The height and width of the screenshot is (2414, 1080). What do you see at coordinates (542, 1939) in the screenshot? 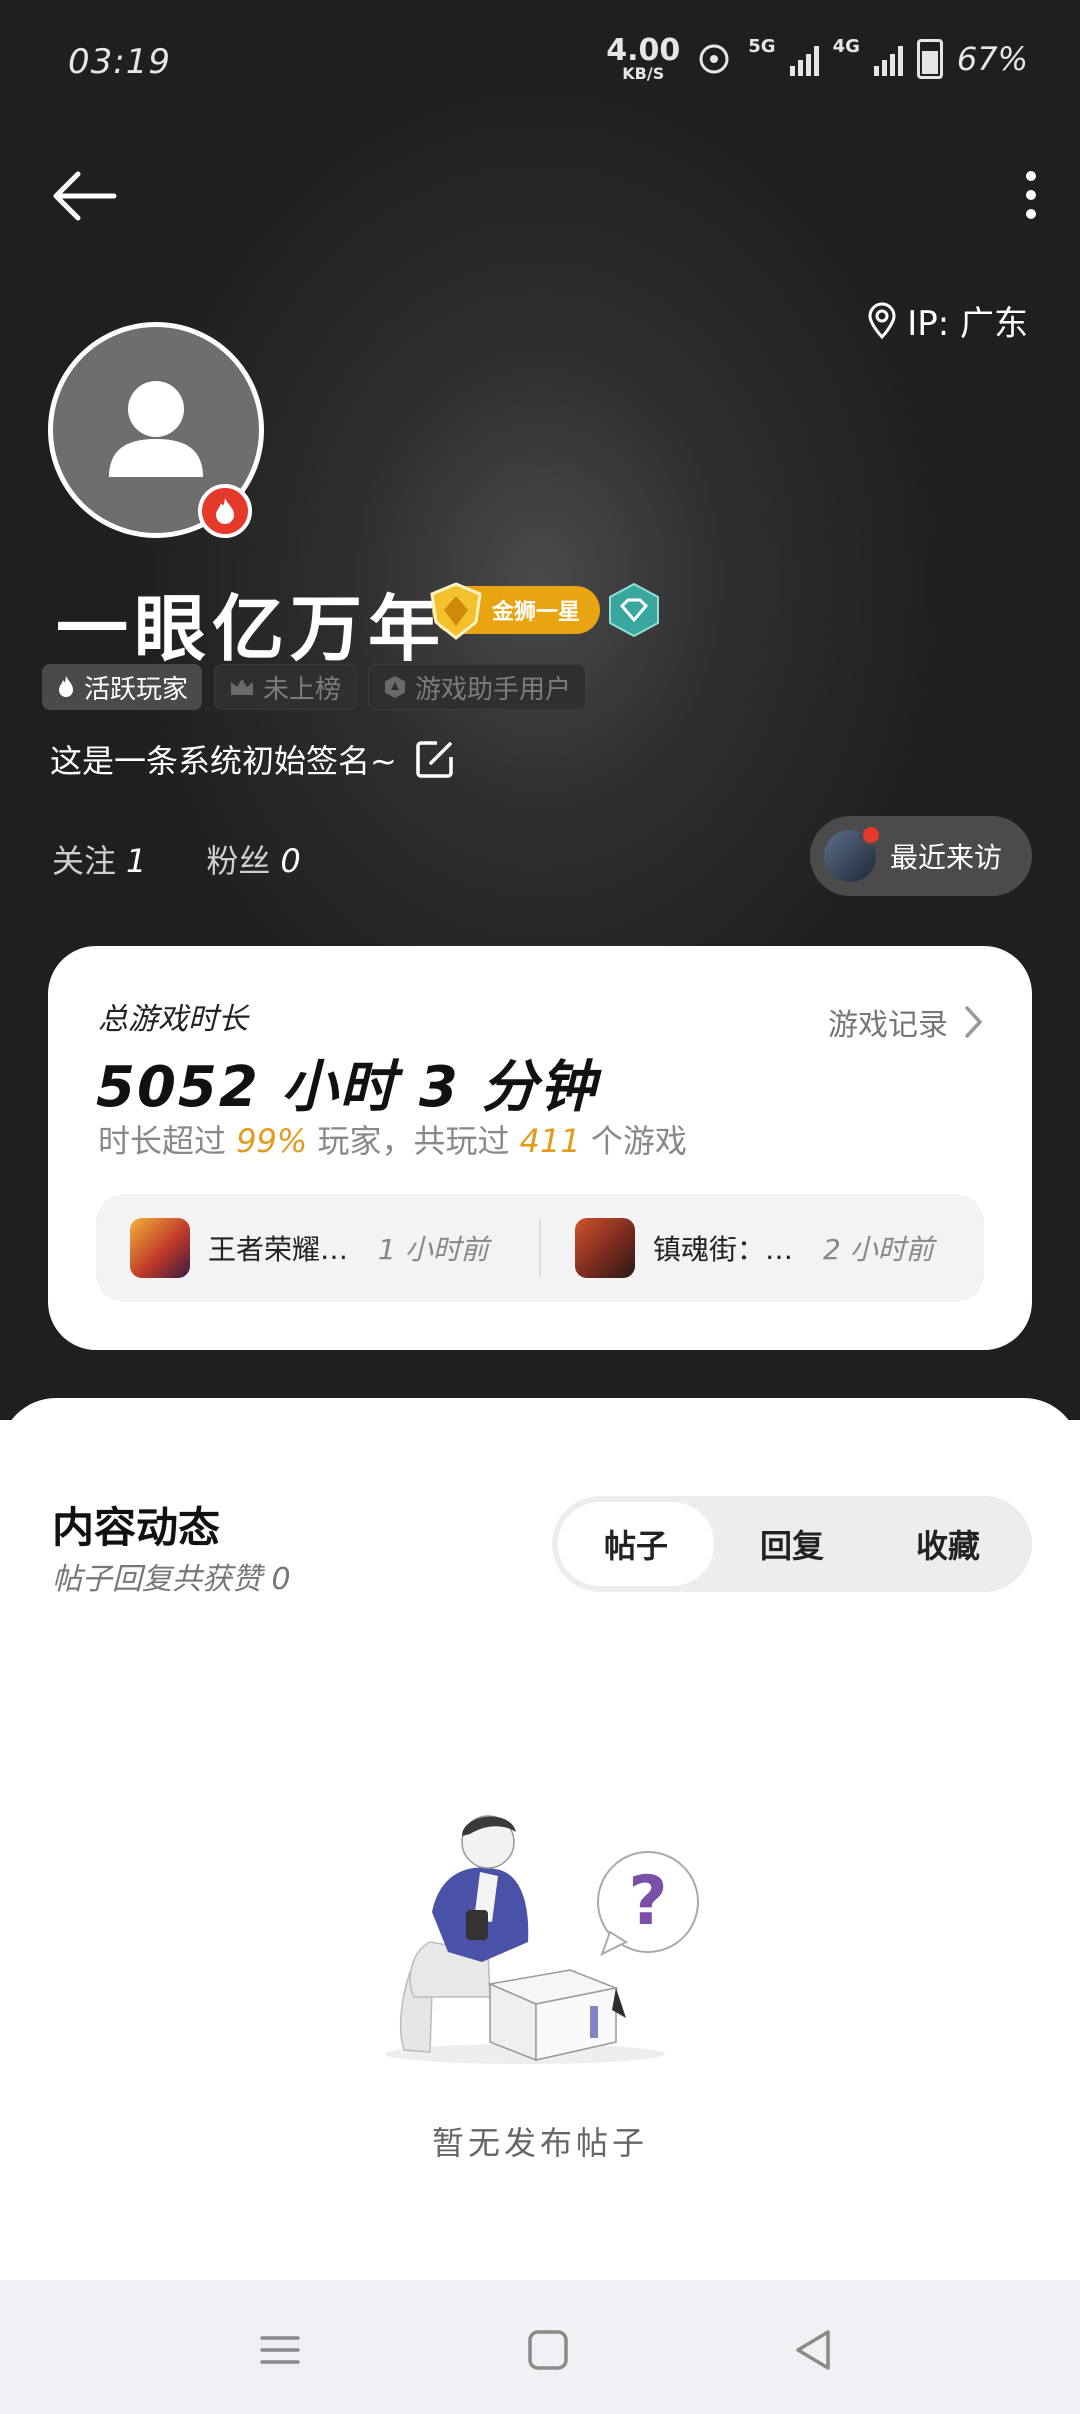
I see `empty-state-illustration: ?` at bounding box center [542, 1939].